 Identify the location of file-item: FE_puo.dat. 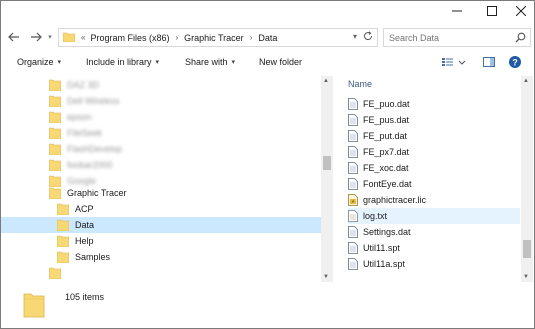
(434, 104).